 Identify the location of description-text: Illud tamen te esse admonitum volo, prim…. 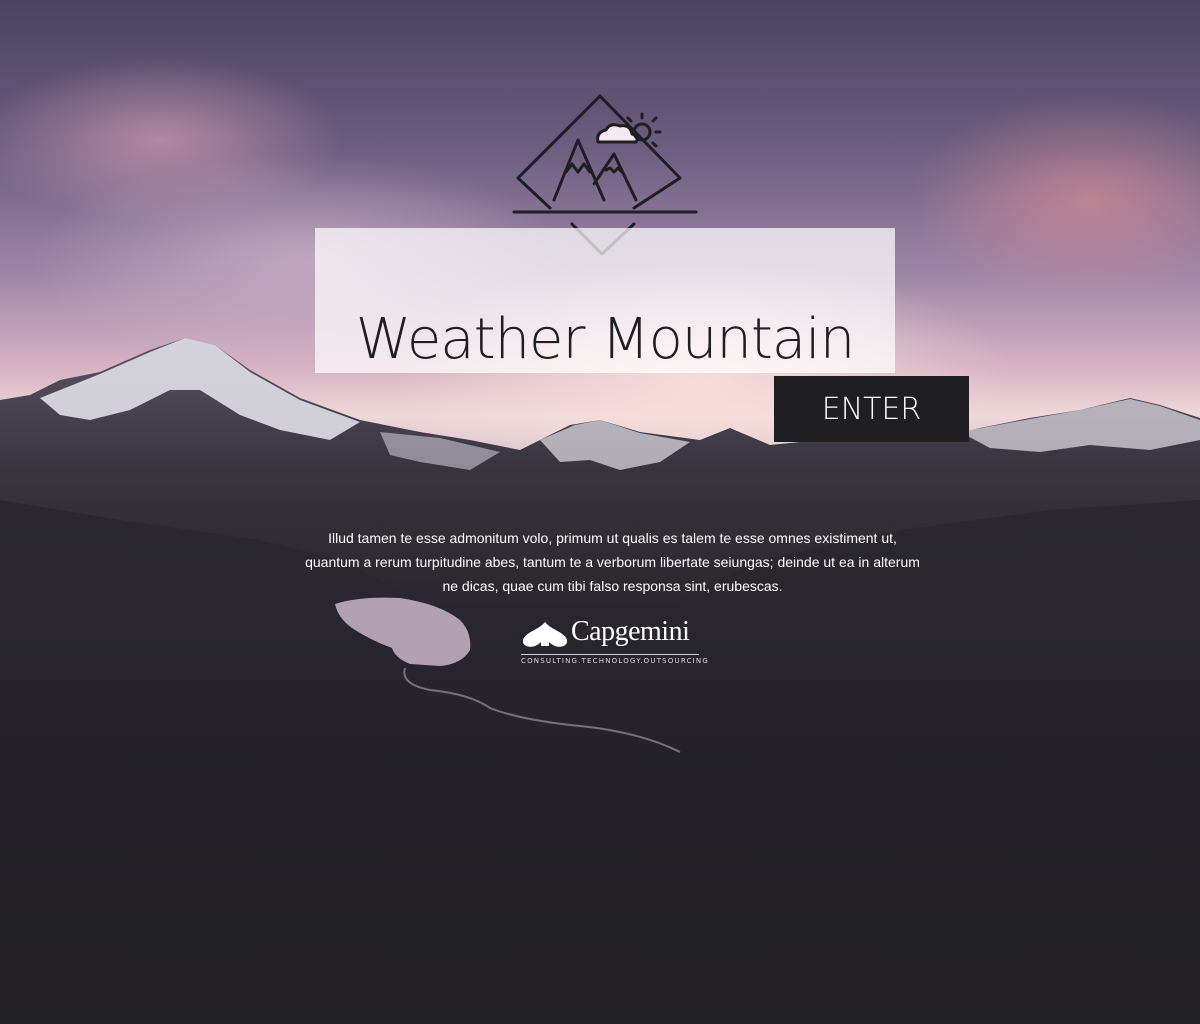
(612, 562).